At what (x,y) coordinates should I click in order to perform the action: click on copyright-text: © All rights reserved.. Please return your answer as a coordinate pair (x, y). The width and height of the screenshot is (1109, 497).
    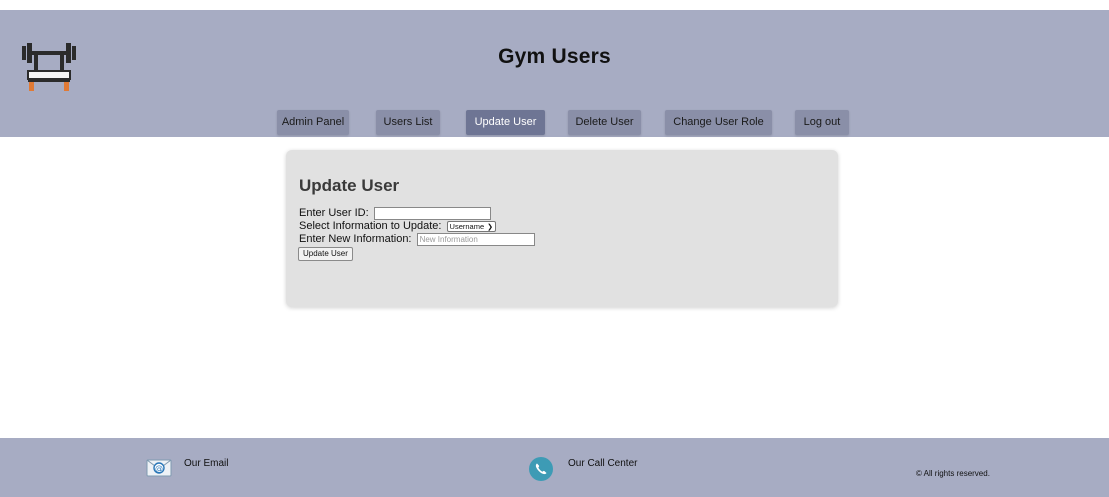
    Looking at the image, I should click on (953, 473).